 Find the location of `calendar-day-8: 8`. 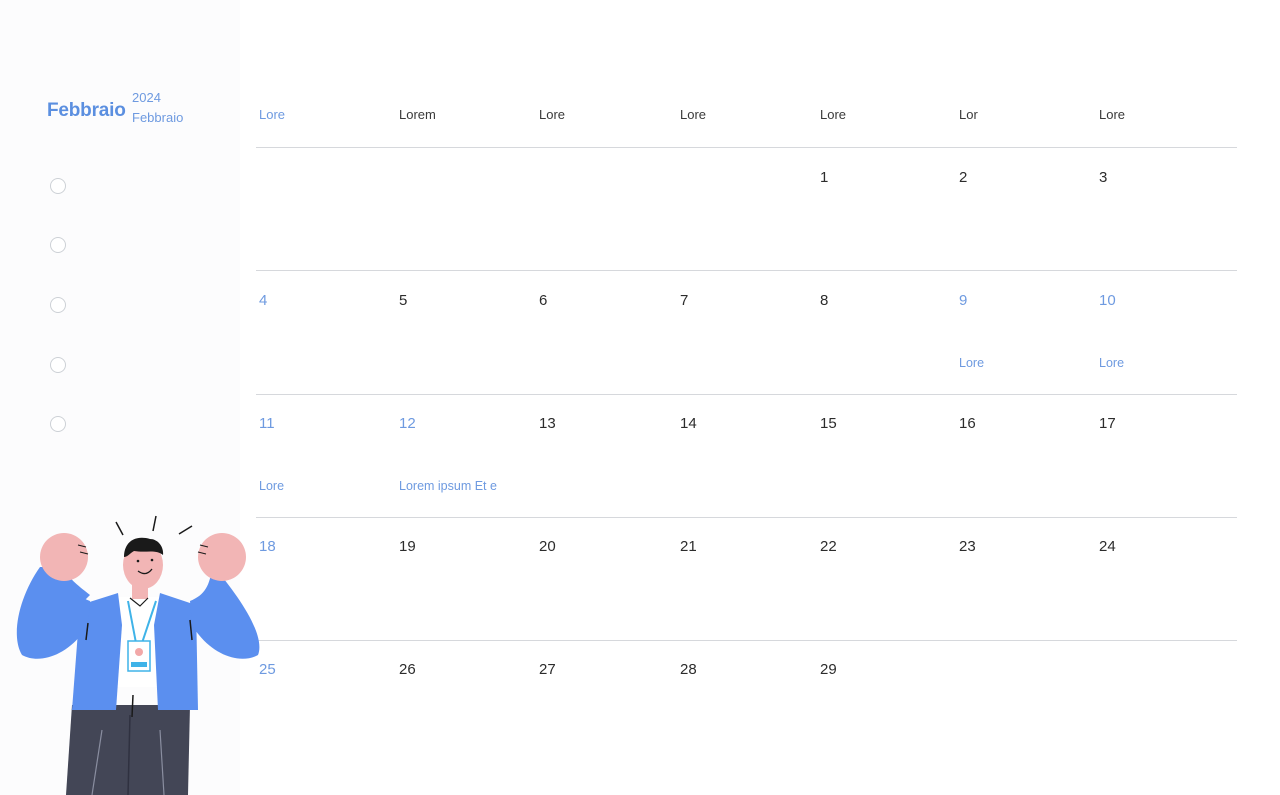

calendar-day-8: 8 is located at coordinates (824, 300).